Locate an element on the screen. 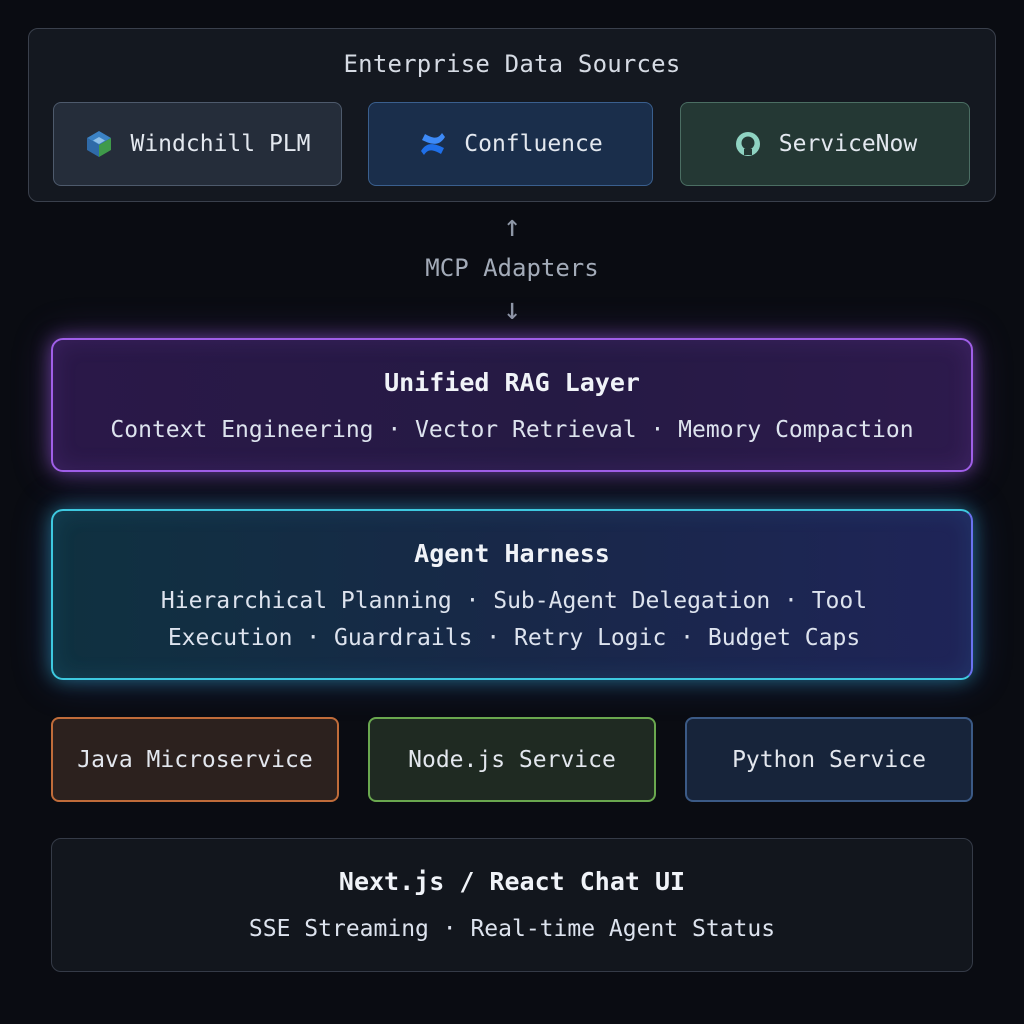  frontend-title: Next.js / React Chat UI is located at coordinates (512, 881).